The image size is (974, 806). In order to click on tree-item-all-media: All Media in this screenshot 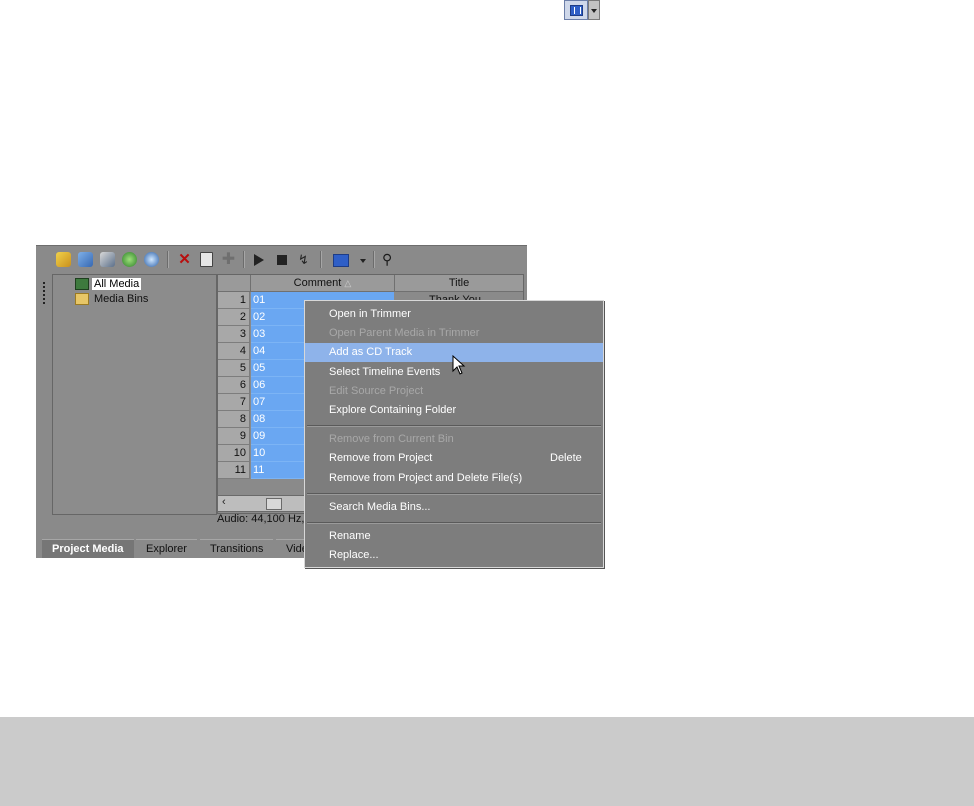, I will do `click(108, 284)`.